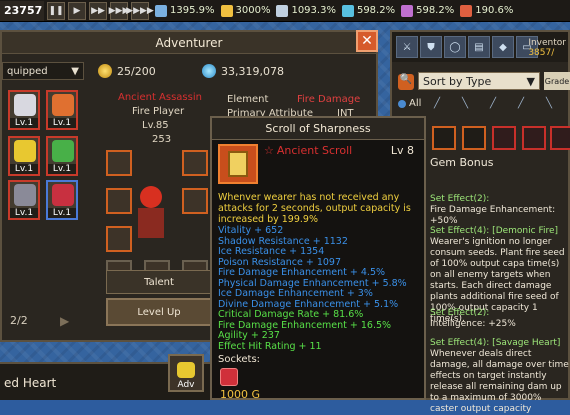 This screenshot has width=570, height=415. I want to click on grade-filter-button: Grade, so click(557, 81).